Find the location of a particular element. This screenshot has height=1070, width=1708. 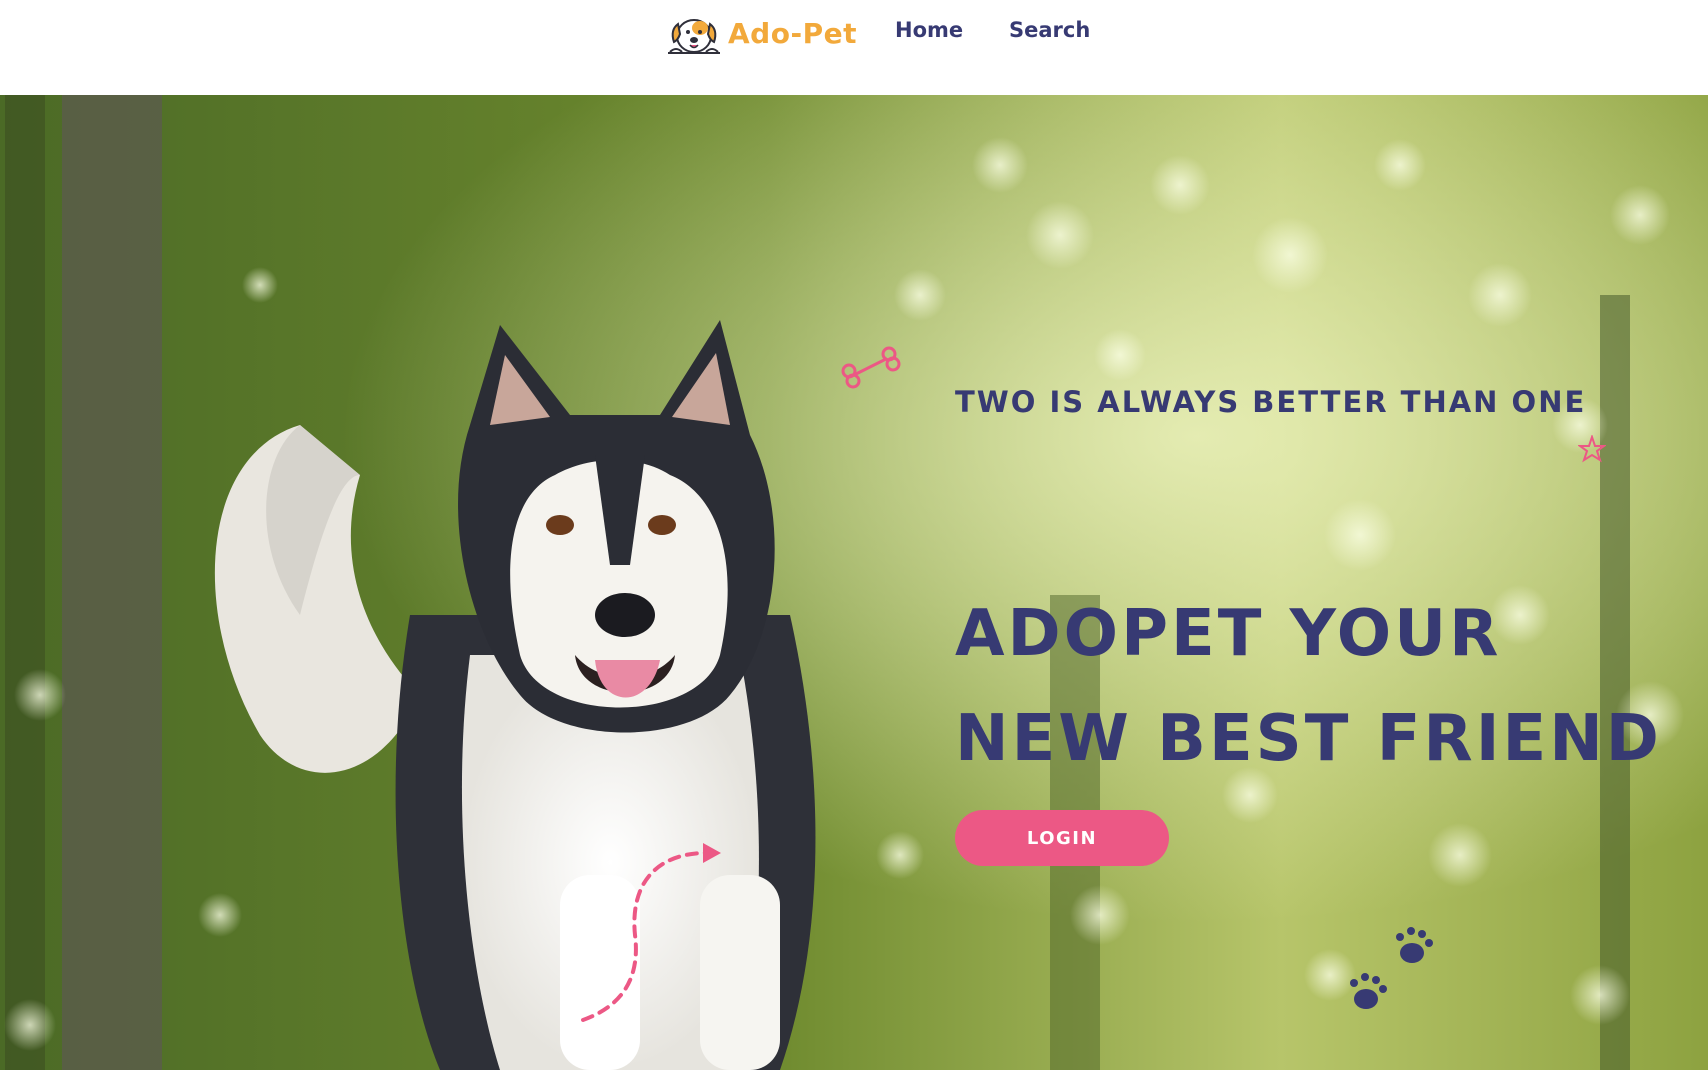

hero-headline-line2: new best friend is located at coordinates (1308, 739).